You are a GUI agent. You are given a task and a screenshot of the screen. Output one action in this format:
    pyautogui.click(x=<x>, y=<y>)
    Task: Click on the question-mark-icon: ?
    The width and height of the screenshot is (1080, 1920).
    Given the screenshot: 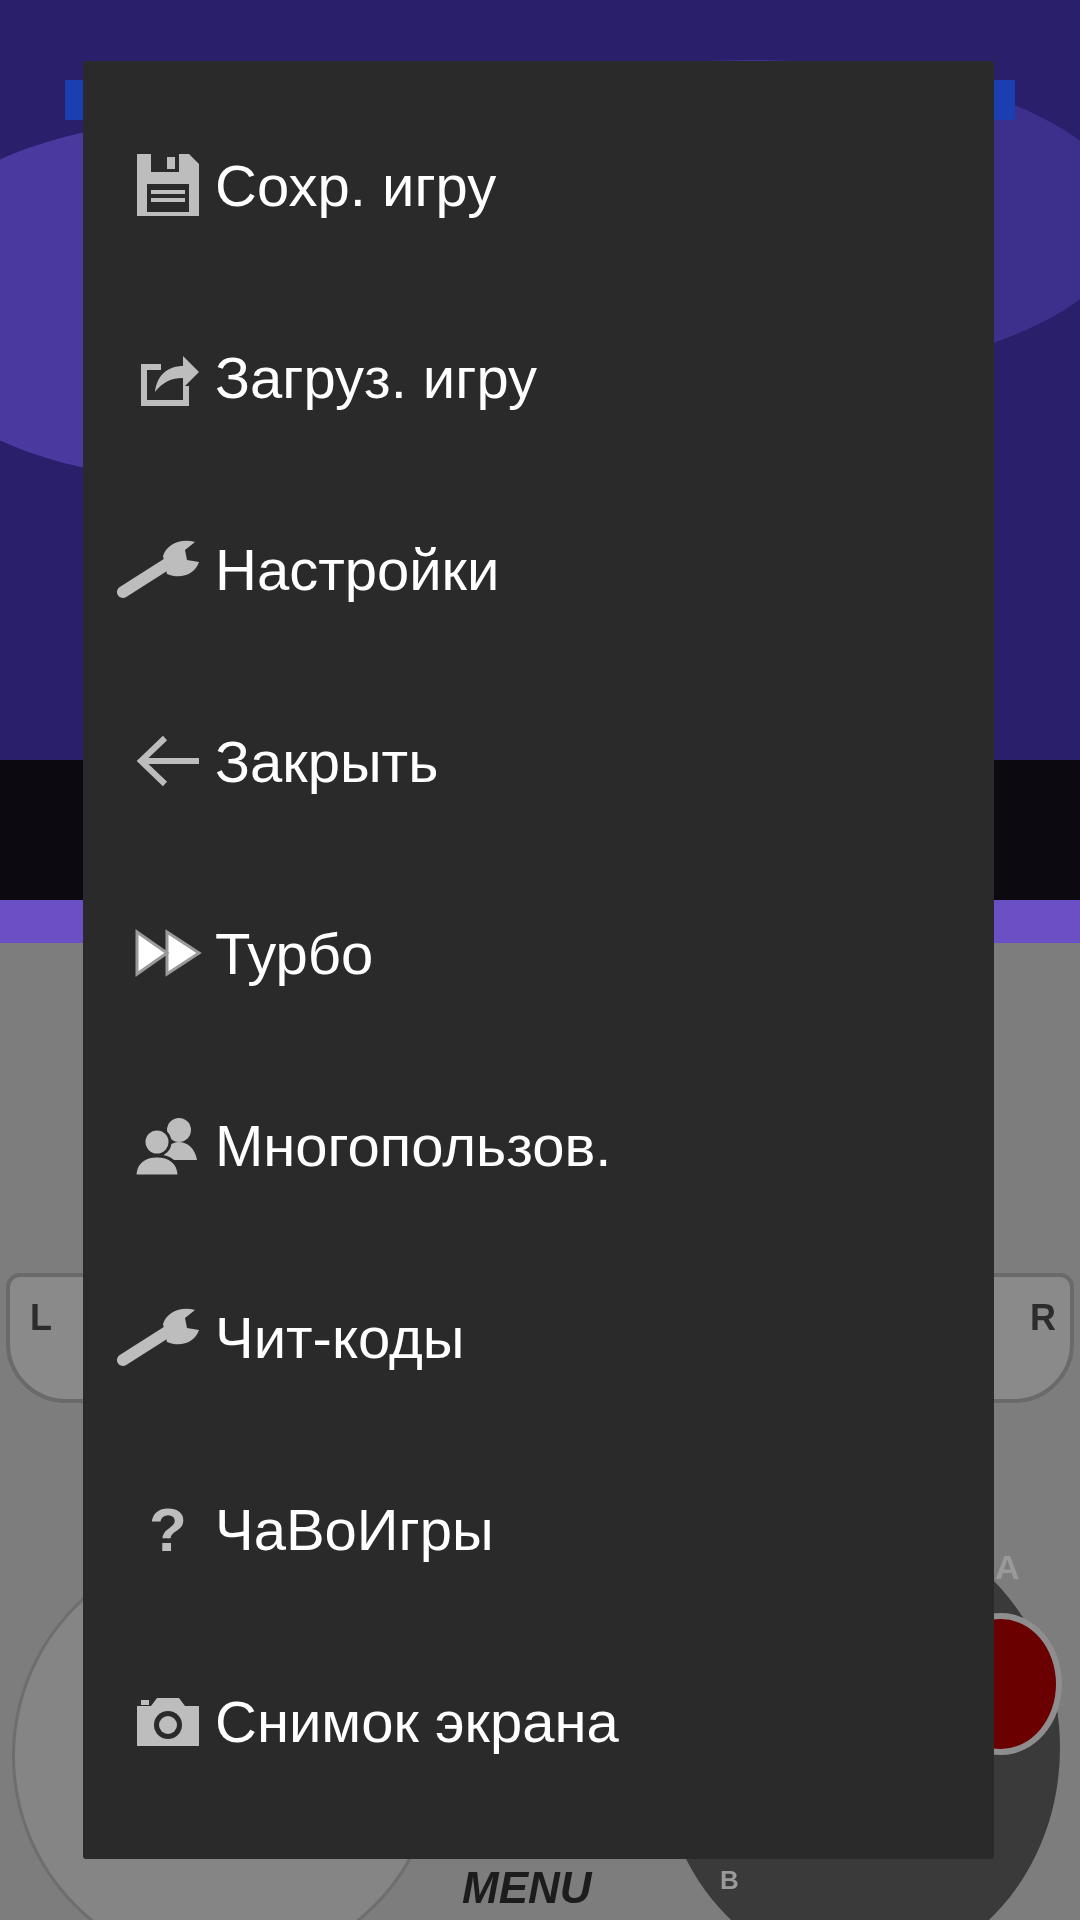 What is the action you would take?
    pyautogui.click(x=168, y=1529)
    